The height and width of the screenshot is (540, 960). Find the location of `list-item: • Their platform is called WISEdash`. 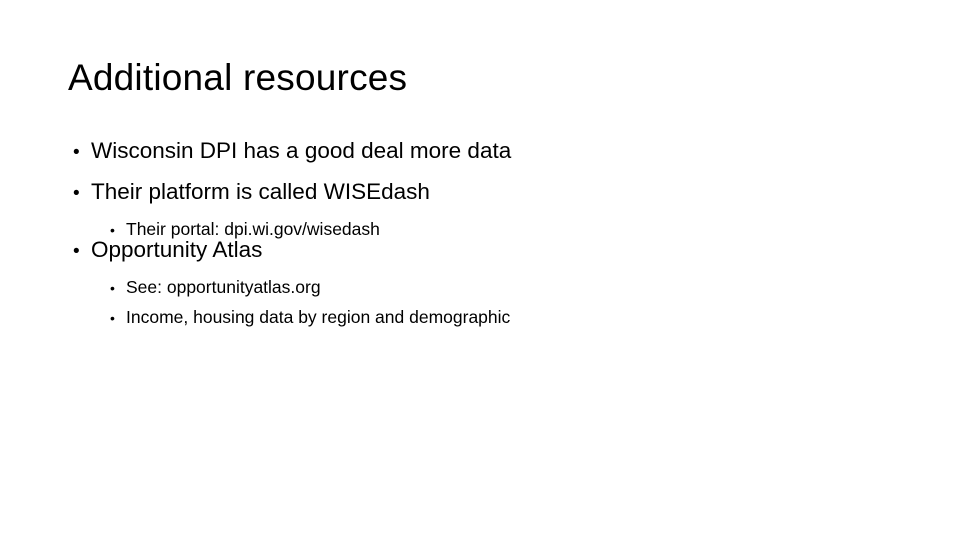

list-item: • Their platform is called WISEdash is located at coordinates (488, 191).